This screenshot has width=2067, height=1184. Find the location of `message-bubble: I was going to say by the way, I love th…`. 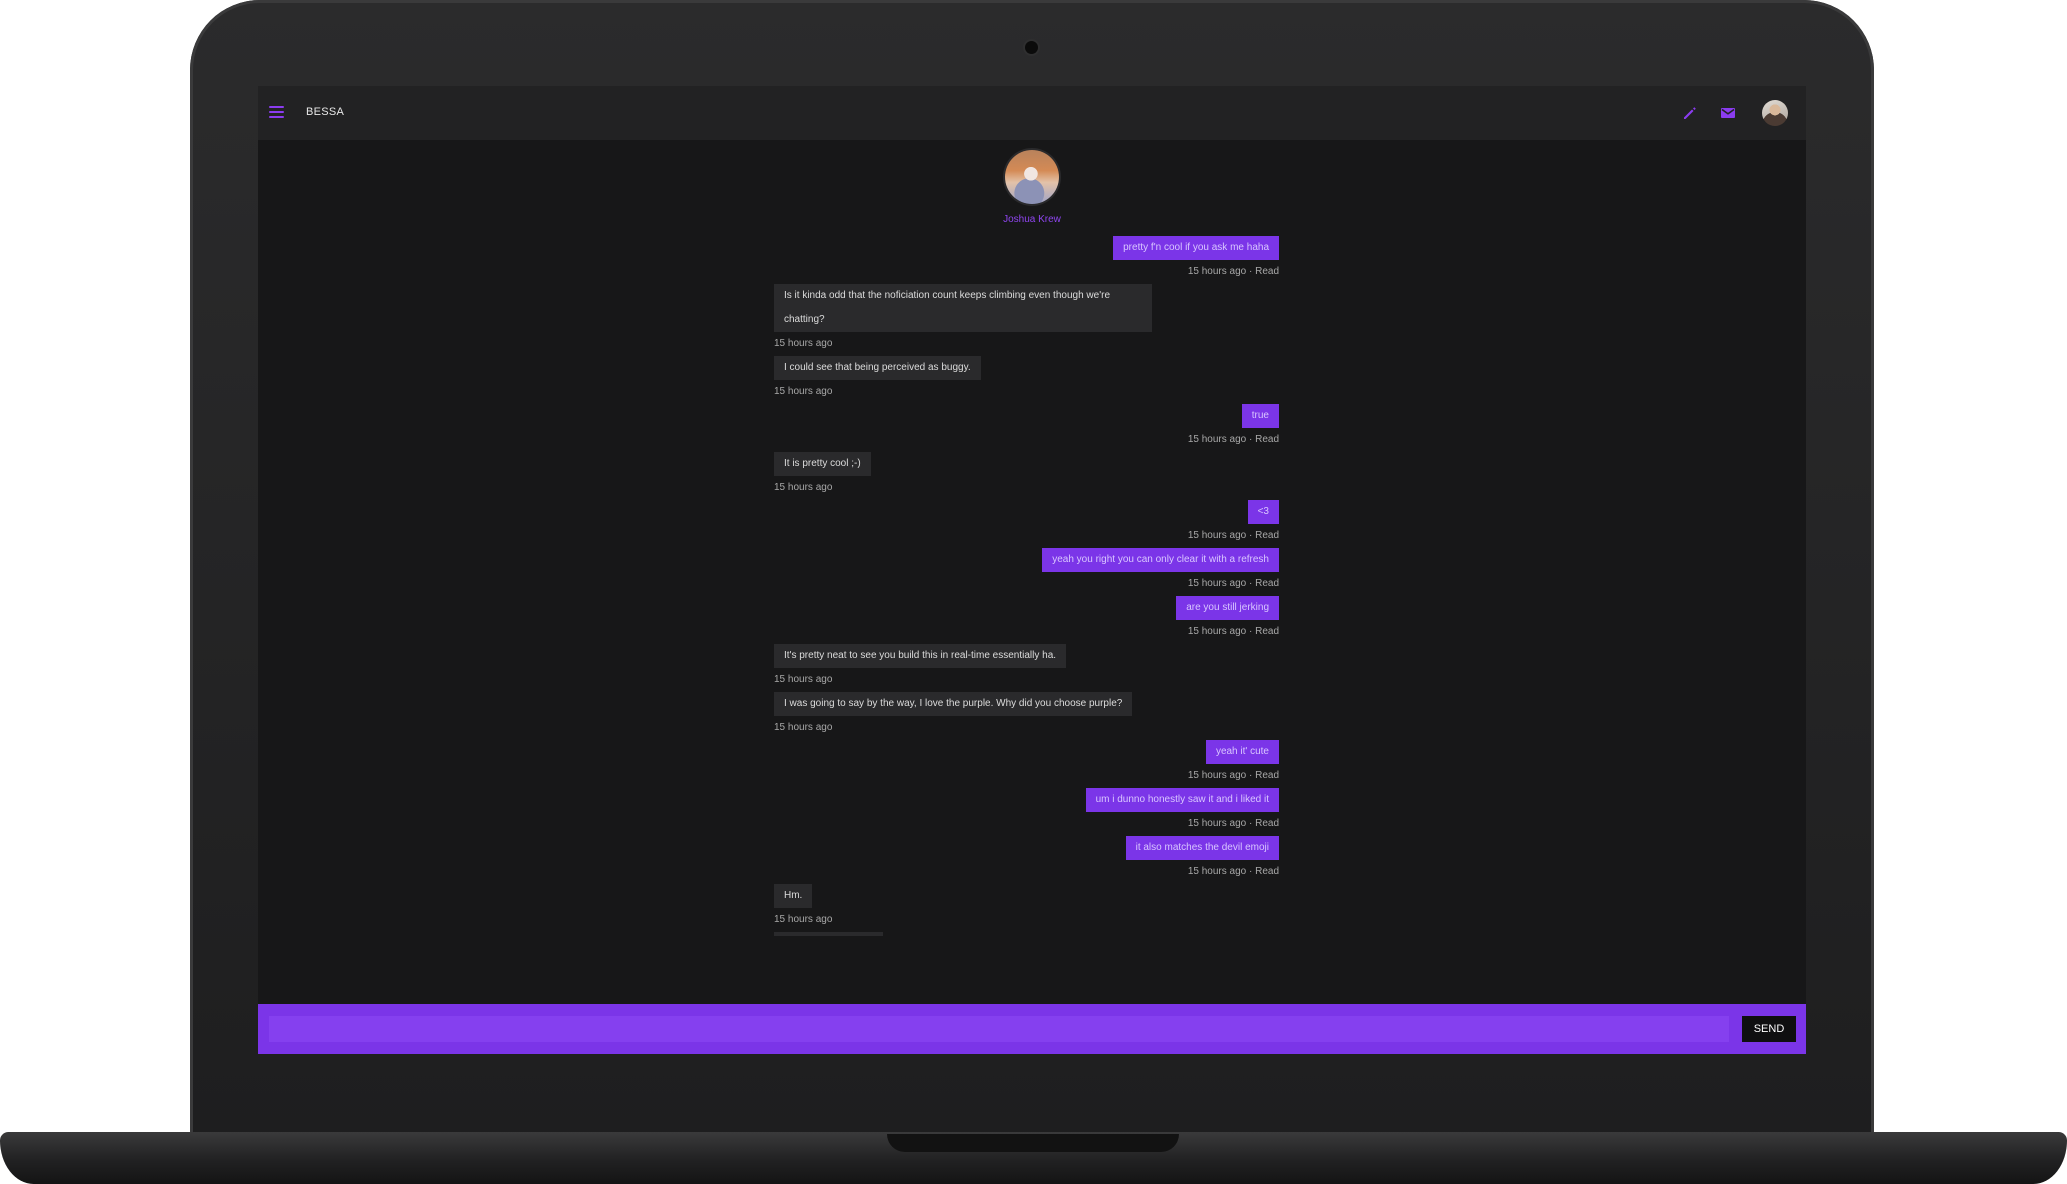

message-bubble: I was going to say by the way, I love th… is located at coordinates (953, 704).